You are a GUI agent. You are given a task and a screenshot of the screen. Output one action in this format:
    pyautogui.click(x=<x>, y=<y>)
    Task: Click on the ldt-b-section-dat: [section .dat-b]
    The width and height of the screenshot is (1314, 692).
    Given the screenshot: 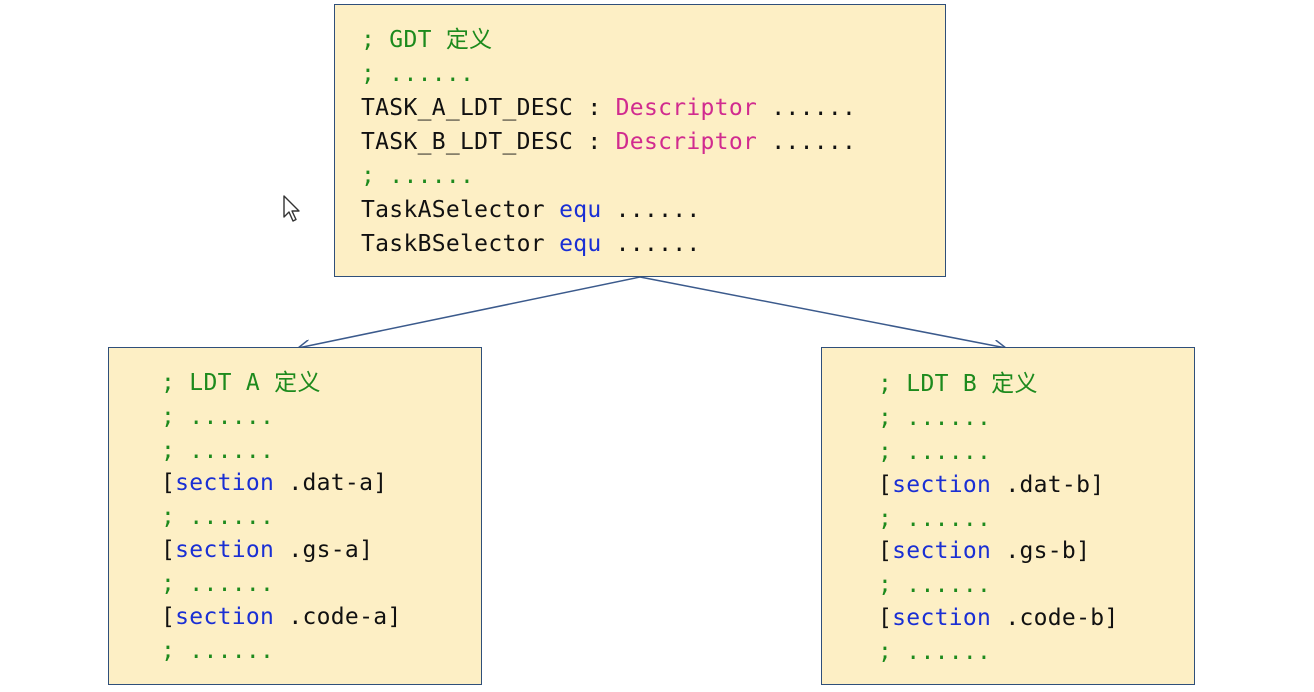 What is the action you would take?
    pyautogui.click(x=991, y=485)
    